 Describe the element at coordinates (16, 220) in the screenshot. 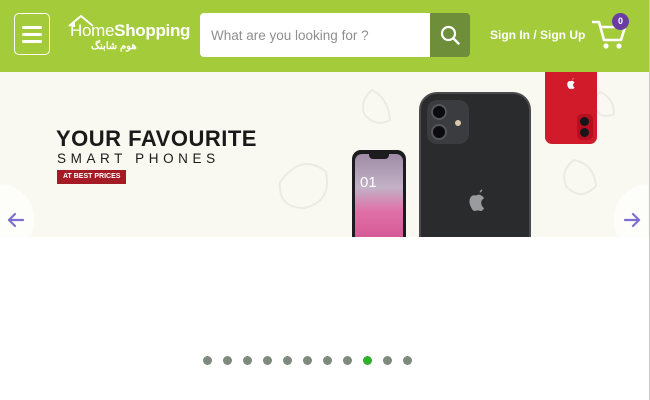

I see `arrow-left-icon` at that location.